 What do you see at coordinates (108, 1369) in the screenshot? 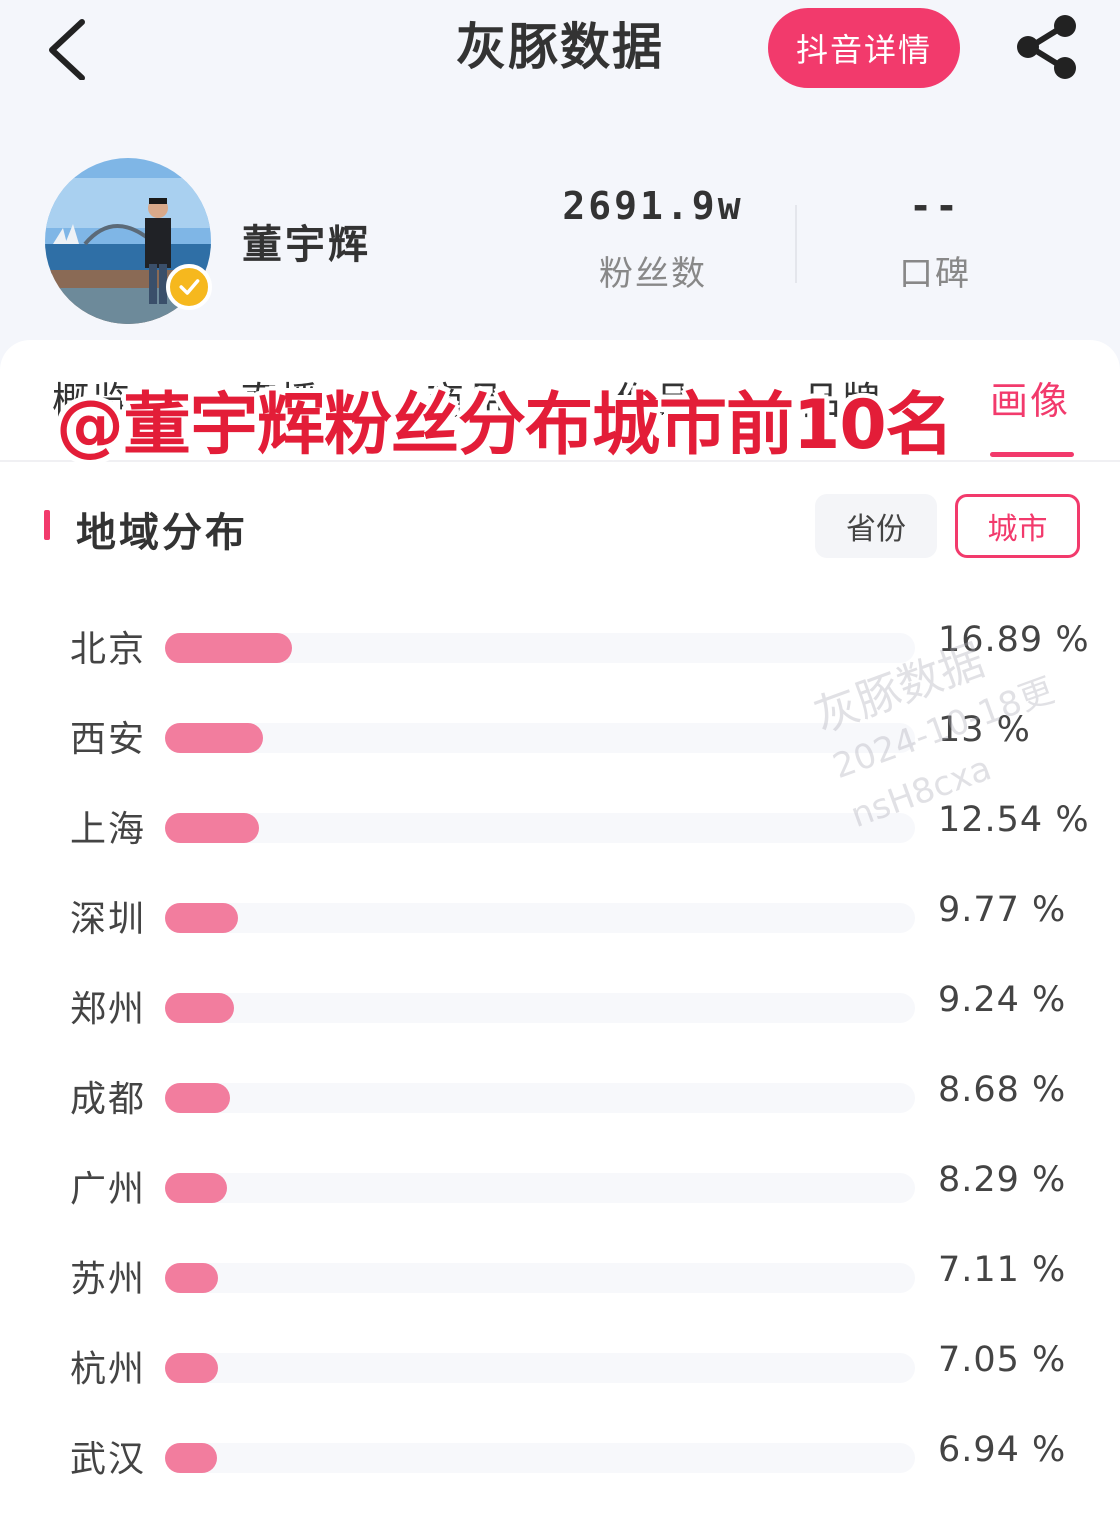
I see `city-label: 杭州` at bounding box center [108, 1369].